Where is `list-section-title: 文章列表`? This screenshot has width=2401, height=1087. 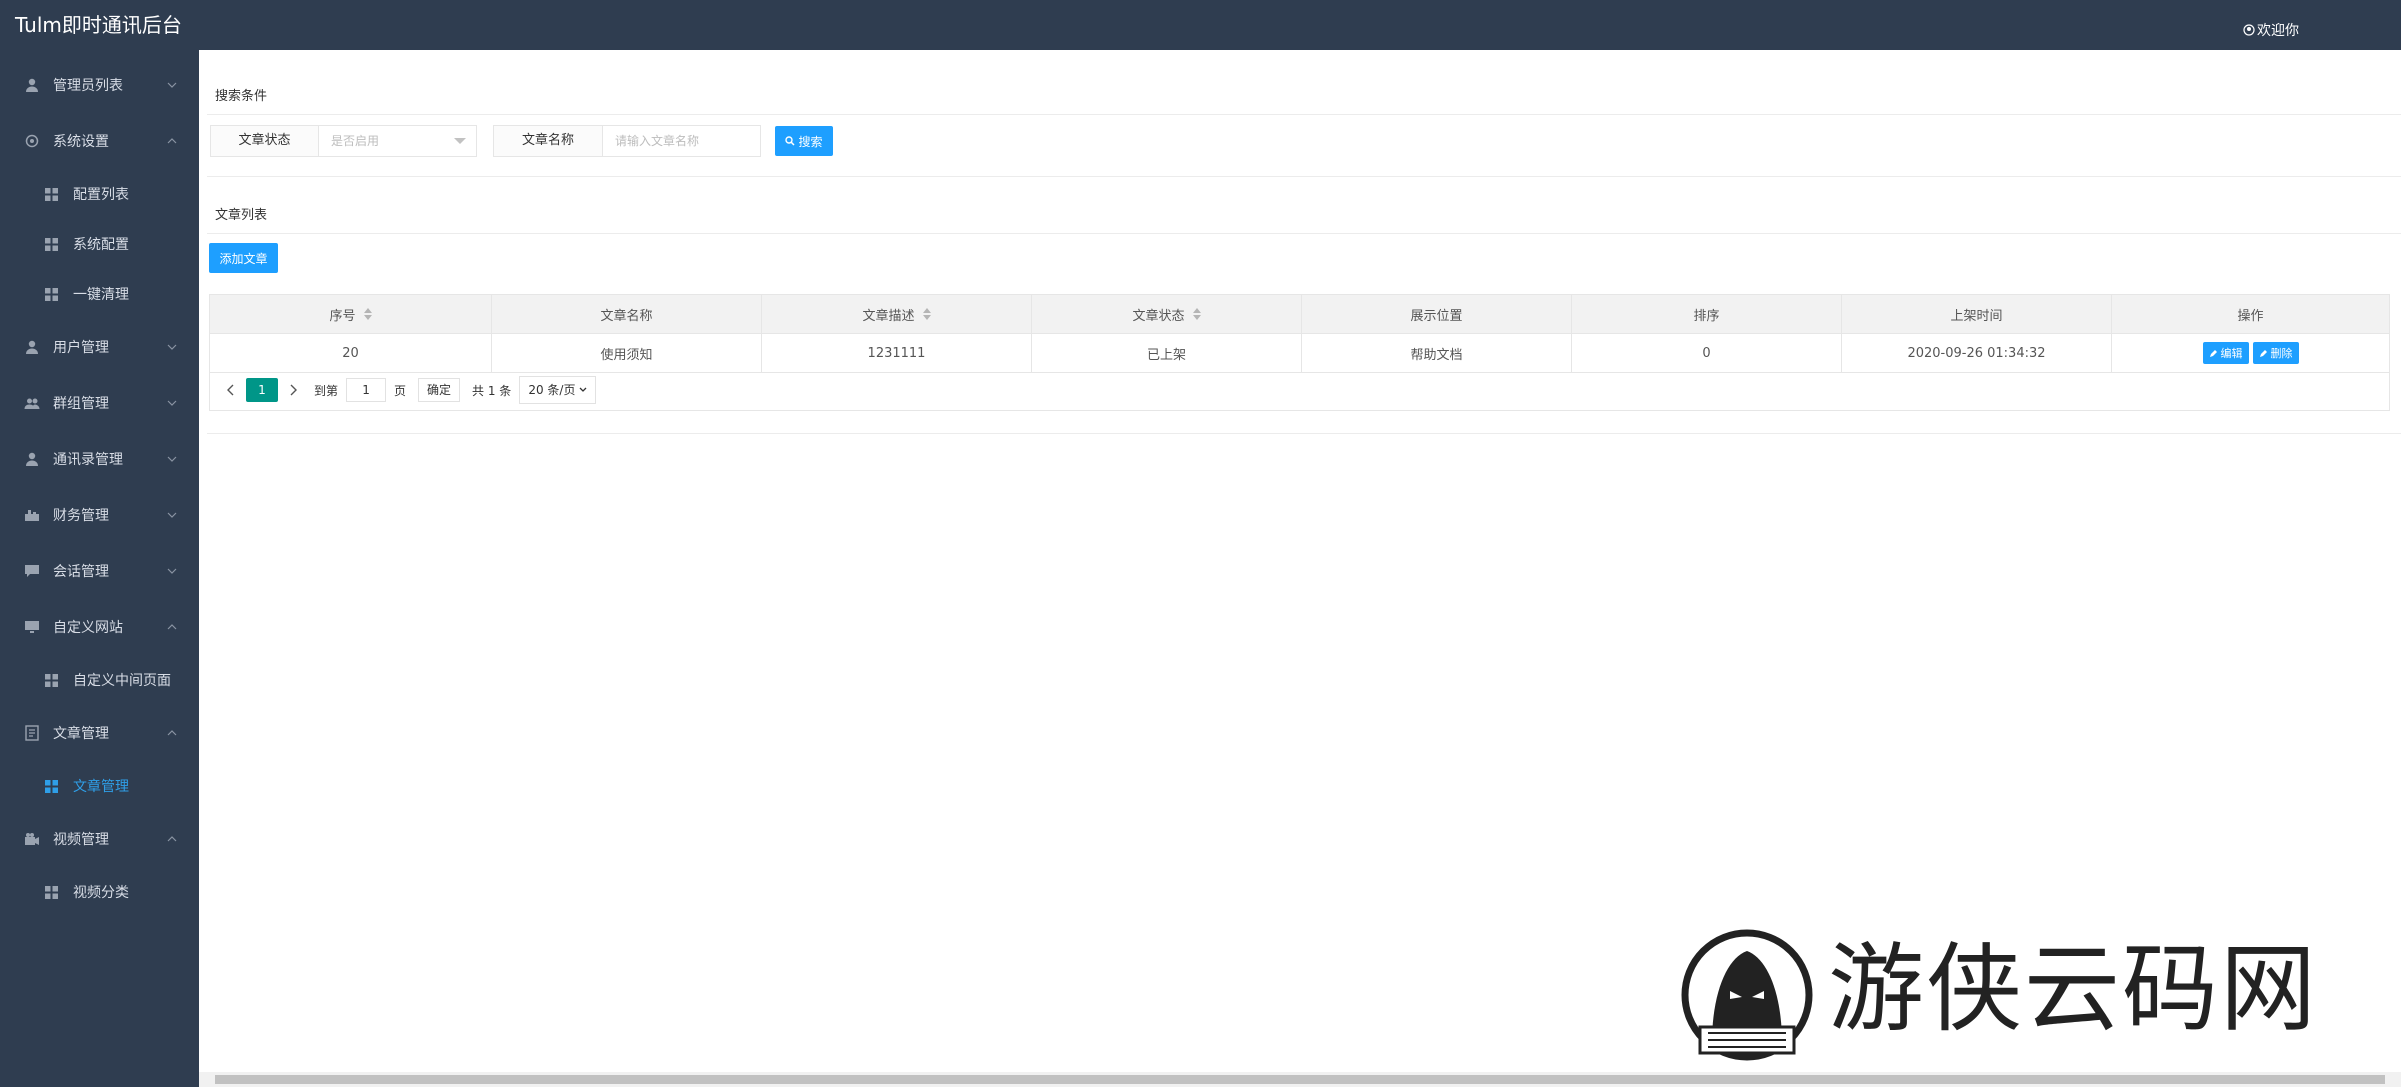
list-section-title: 文章列表 is located at coordinates (241, 215).